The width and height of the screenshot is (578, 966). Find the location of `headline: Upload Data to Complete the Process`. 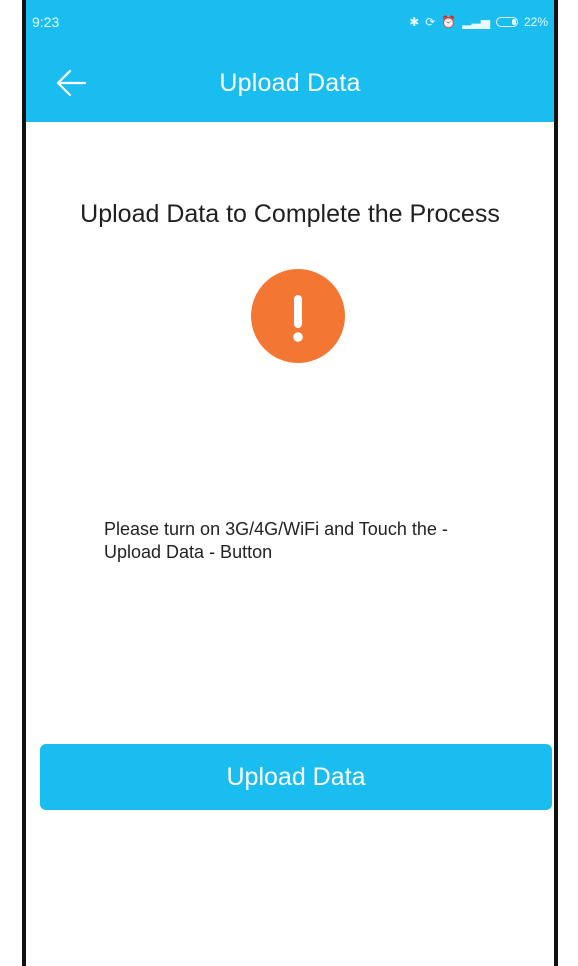

headline: Upload Data to Complete the Process is located at coordinates (290, 214).